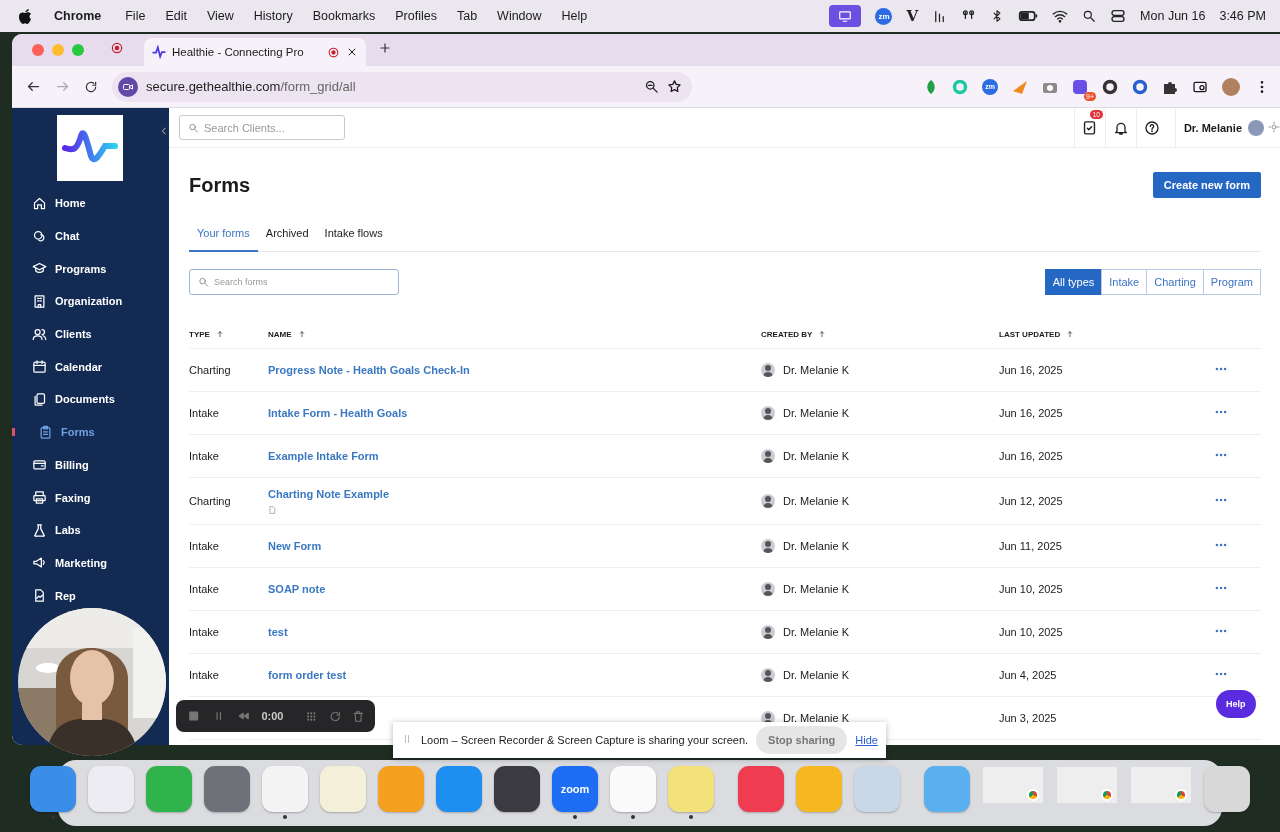  What do you see at coordinates (344, 16) in the screenshot?
I see `menu-item: Bookmarks` at bounding box center [344, 16].